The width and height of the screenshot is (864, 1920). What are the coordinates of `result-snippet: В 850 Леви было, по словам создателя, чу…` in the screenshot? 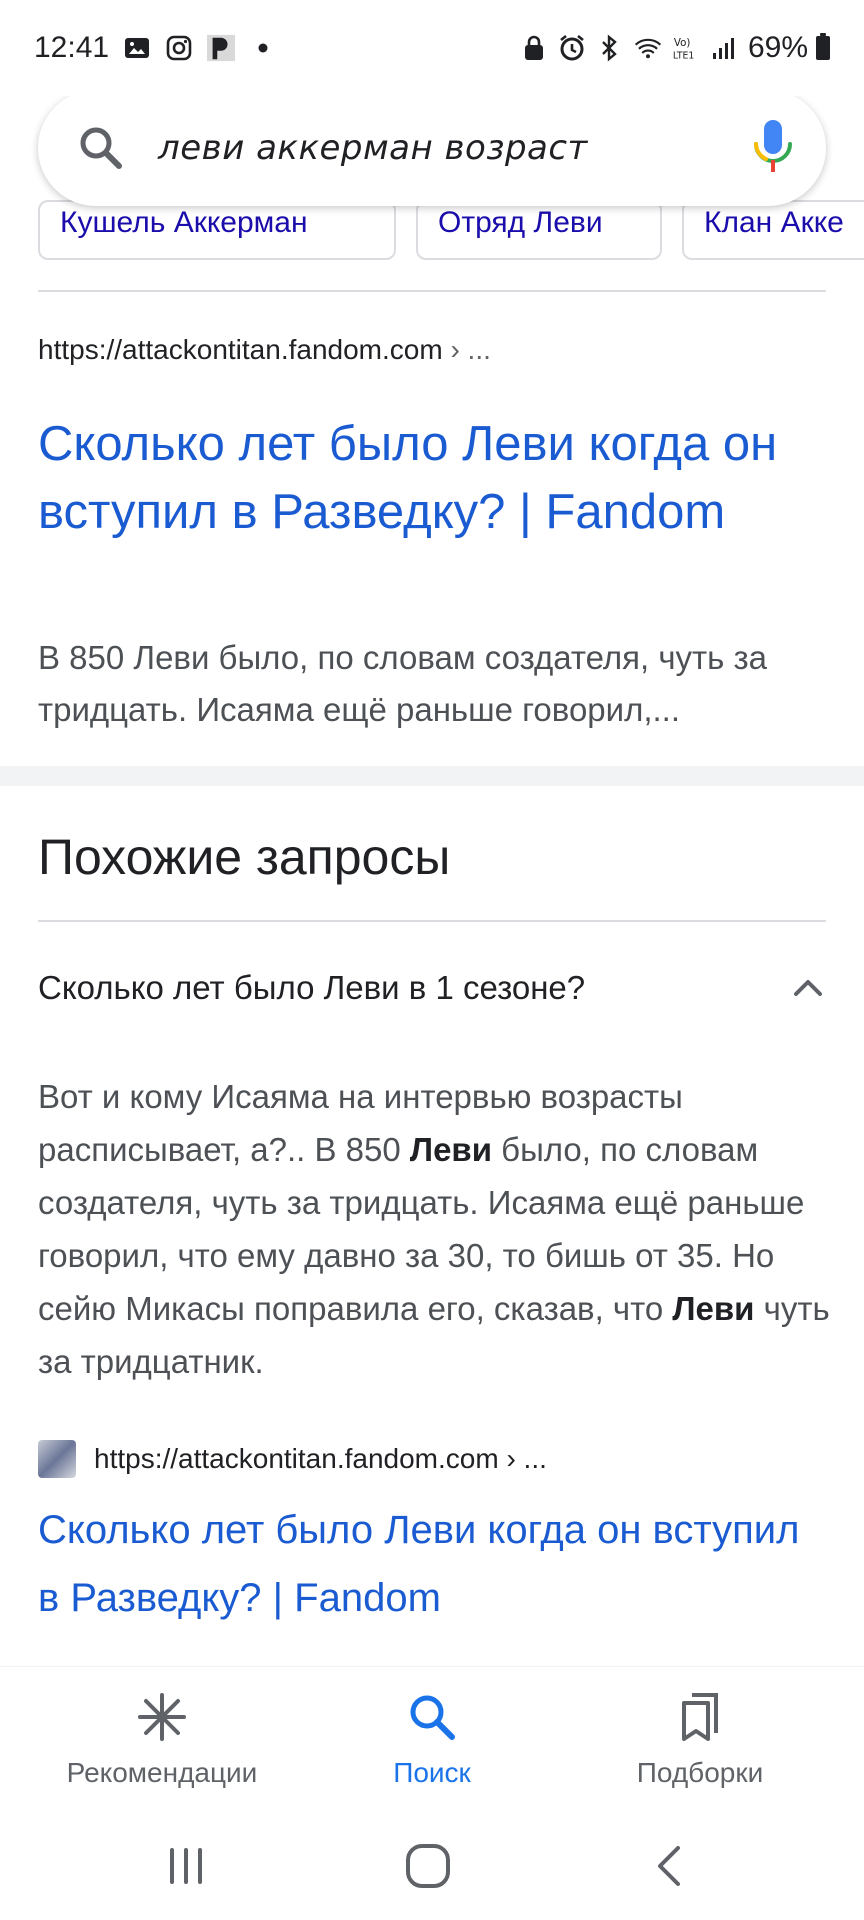 It's located at (402, 683).